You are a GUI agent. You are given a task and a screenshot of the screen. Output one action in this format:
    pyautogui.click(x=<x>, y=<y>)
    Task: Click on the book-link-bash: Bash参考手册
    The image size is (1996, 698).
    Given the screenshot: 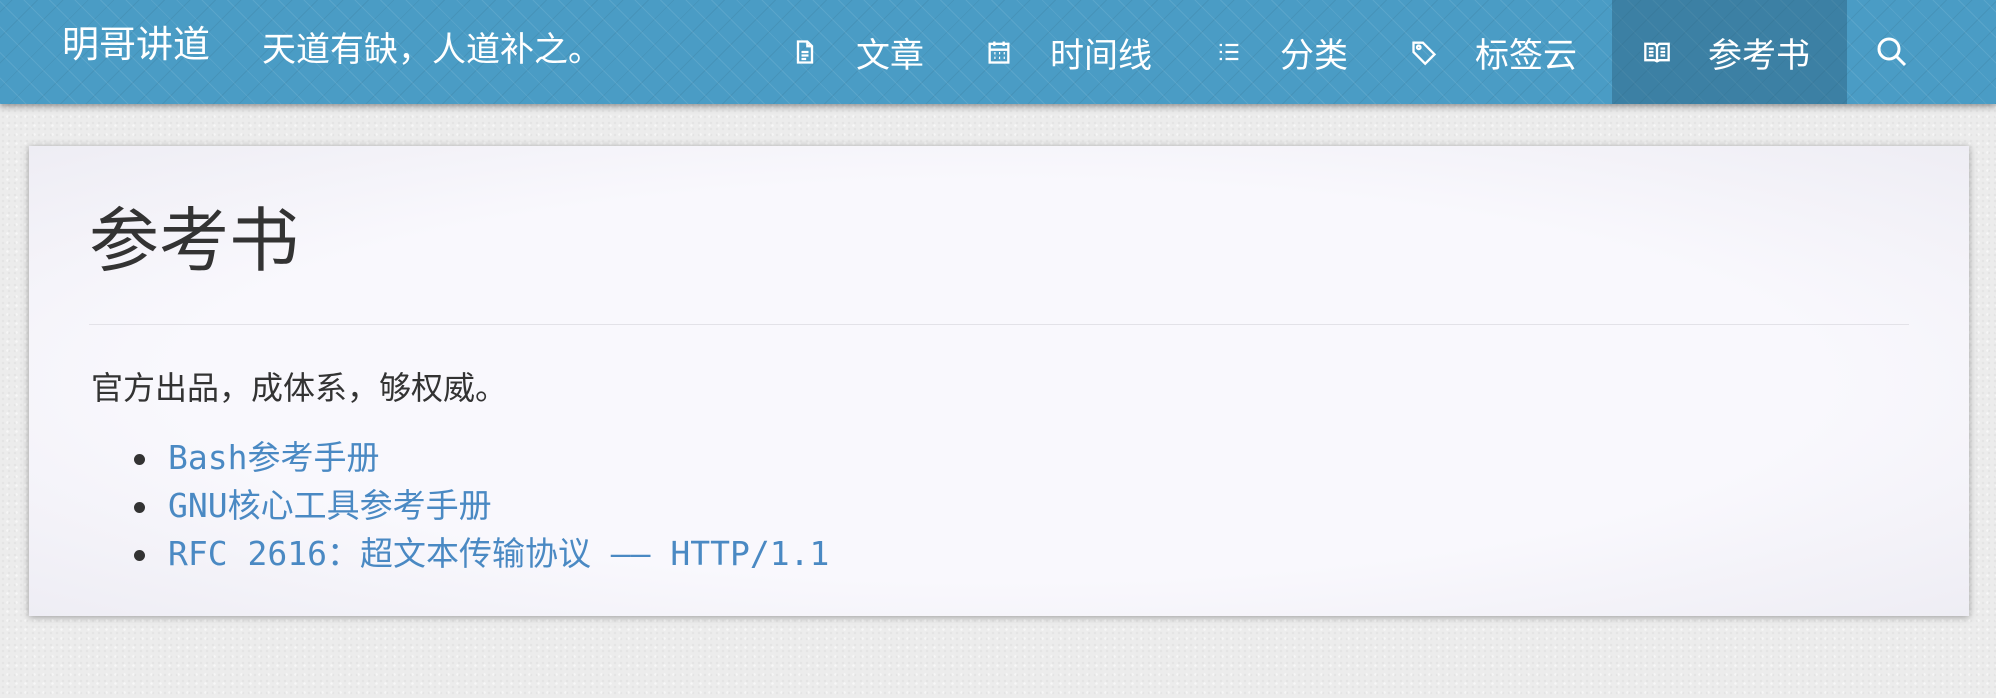 What is the action you would take?
    pyautogui.click(x=273, y=457)
    